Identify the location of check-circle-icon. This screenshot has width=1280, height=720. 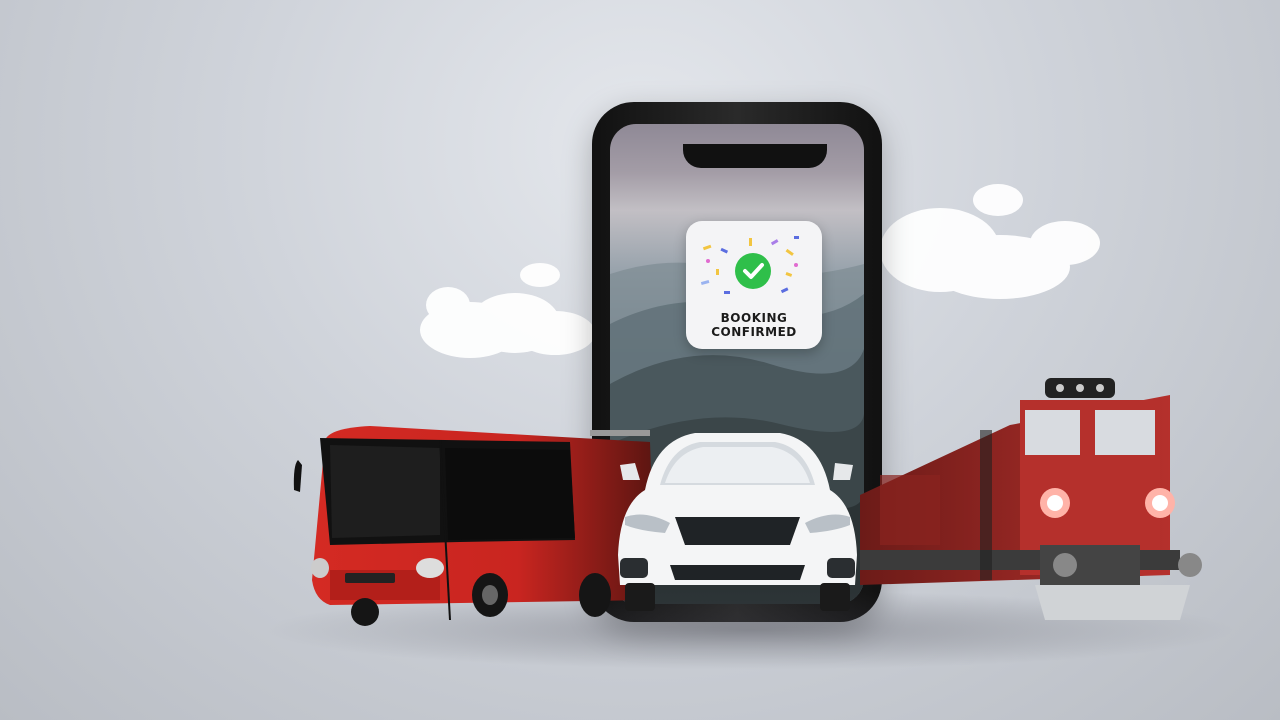
(753, 271).